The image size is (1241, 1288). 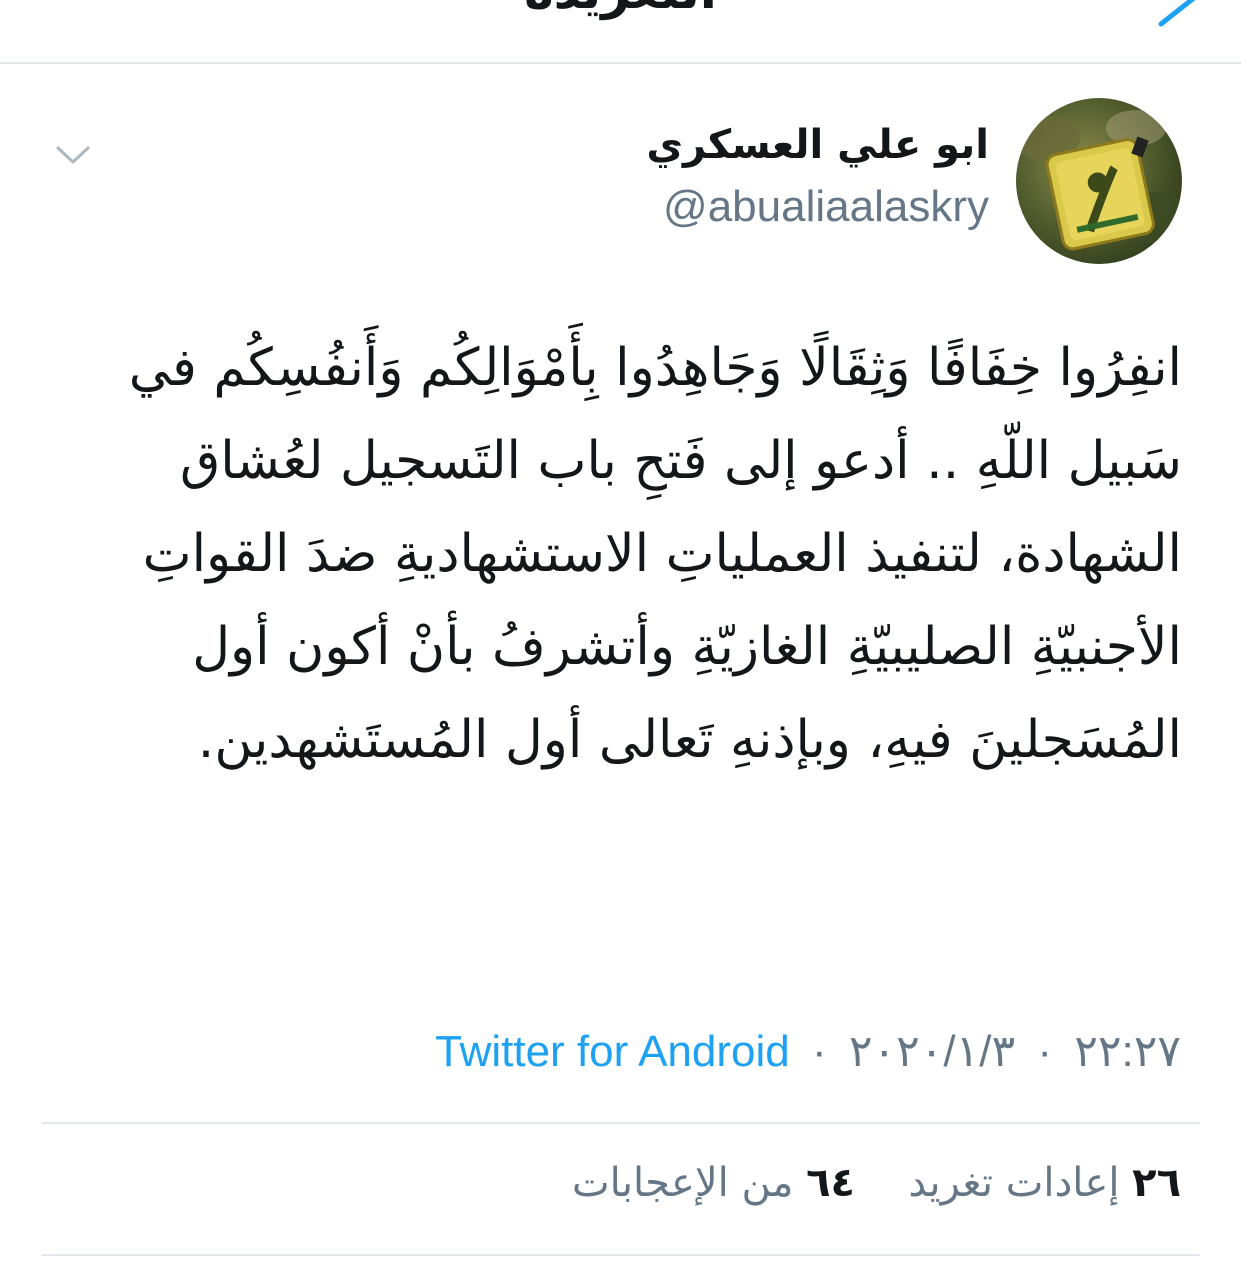 What do you see at coordinates (1014, 1183) in the screenshot?
I see `retweets-label: إعادات تغريد` at bounding box center [1014, 1183].